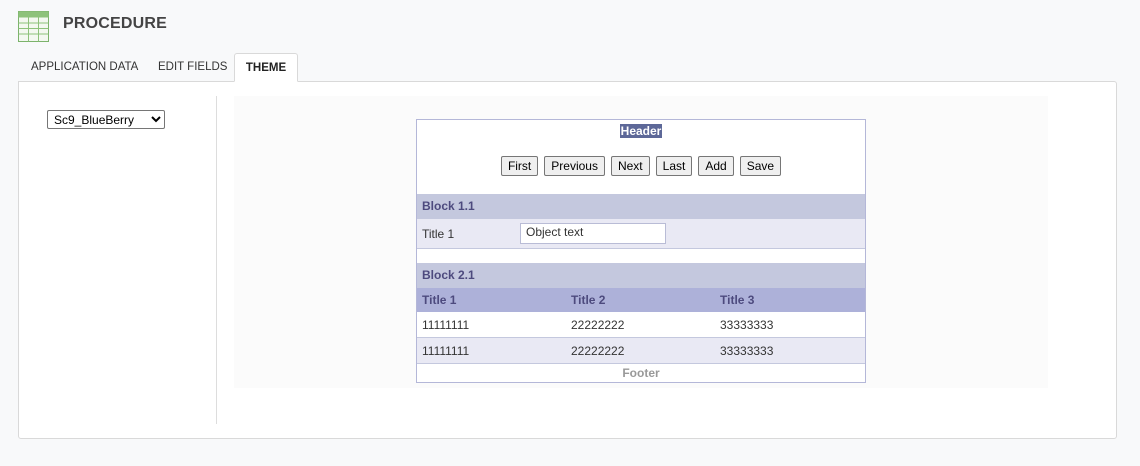  I want to click on tab-theme: THEME, so click(266, 67).